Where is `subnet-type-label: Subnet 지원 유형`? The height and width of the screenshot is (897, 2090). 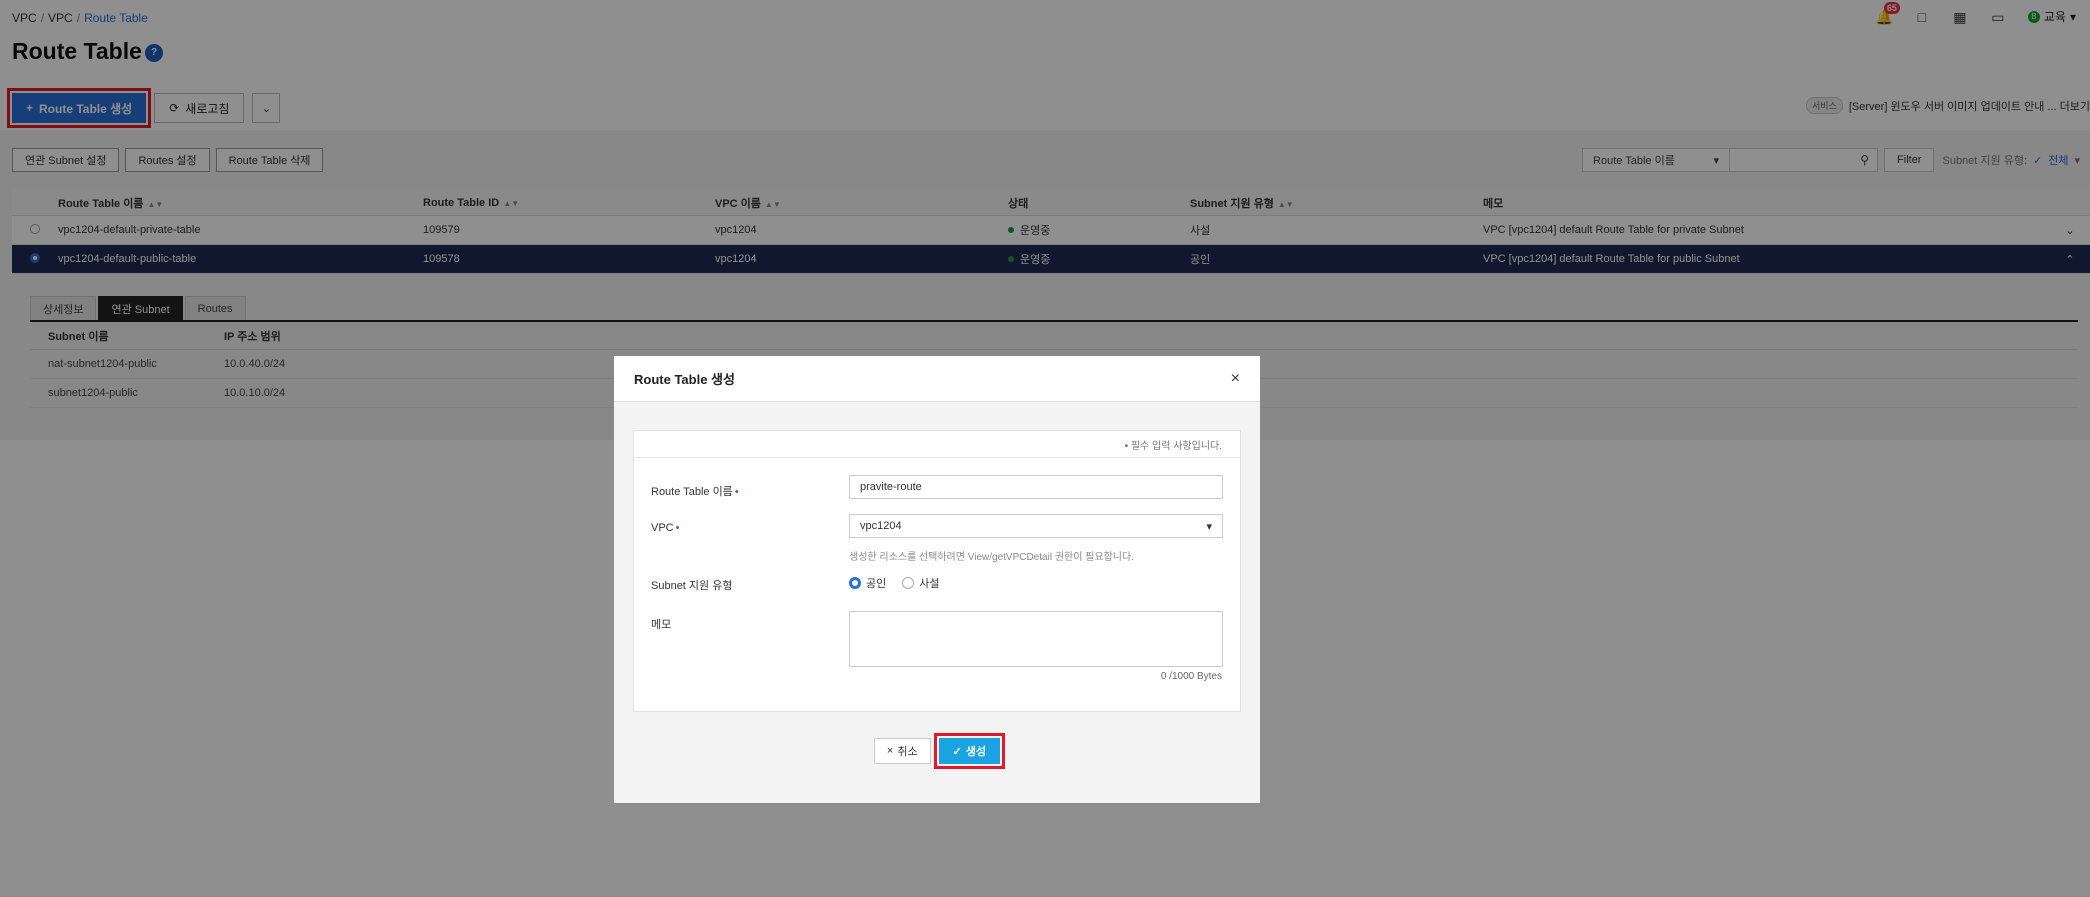
subnet-type-label: Subnet 지원 유형 is located at coordinates (692, 586).